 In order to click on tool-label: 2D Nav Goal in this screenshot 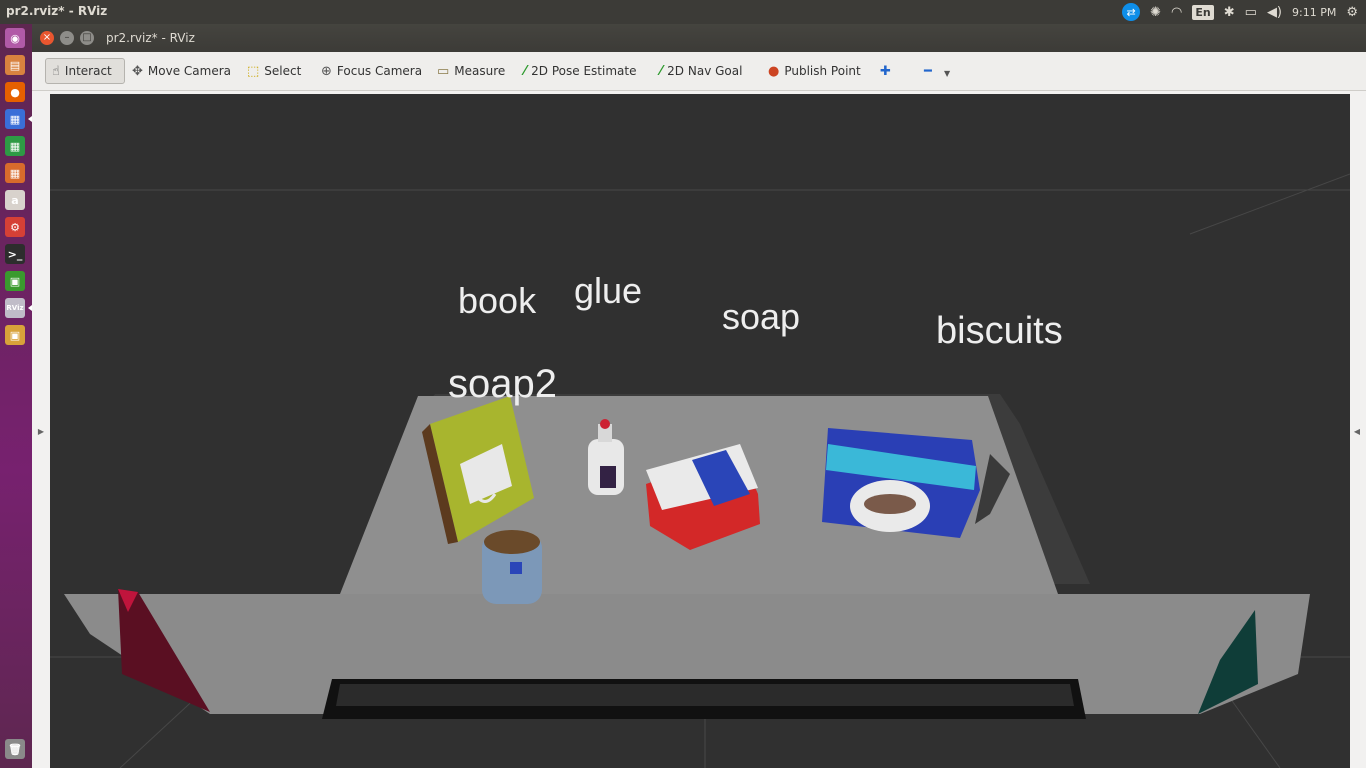, I will do `click(705, 71)`.